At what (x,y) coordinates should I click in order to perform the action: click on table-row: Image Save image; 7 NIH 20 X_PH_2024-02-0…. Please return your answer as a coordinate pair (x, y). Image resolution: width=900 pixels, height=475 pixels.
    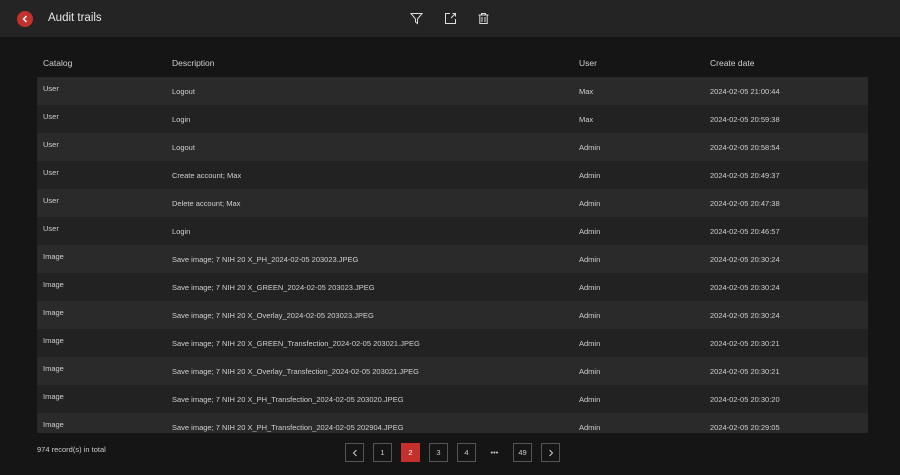
    Looking at the image, I should click on (452, 259).